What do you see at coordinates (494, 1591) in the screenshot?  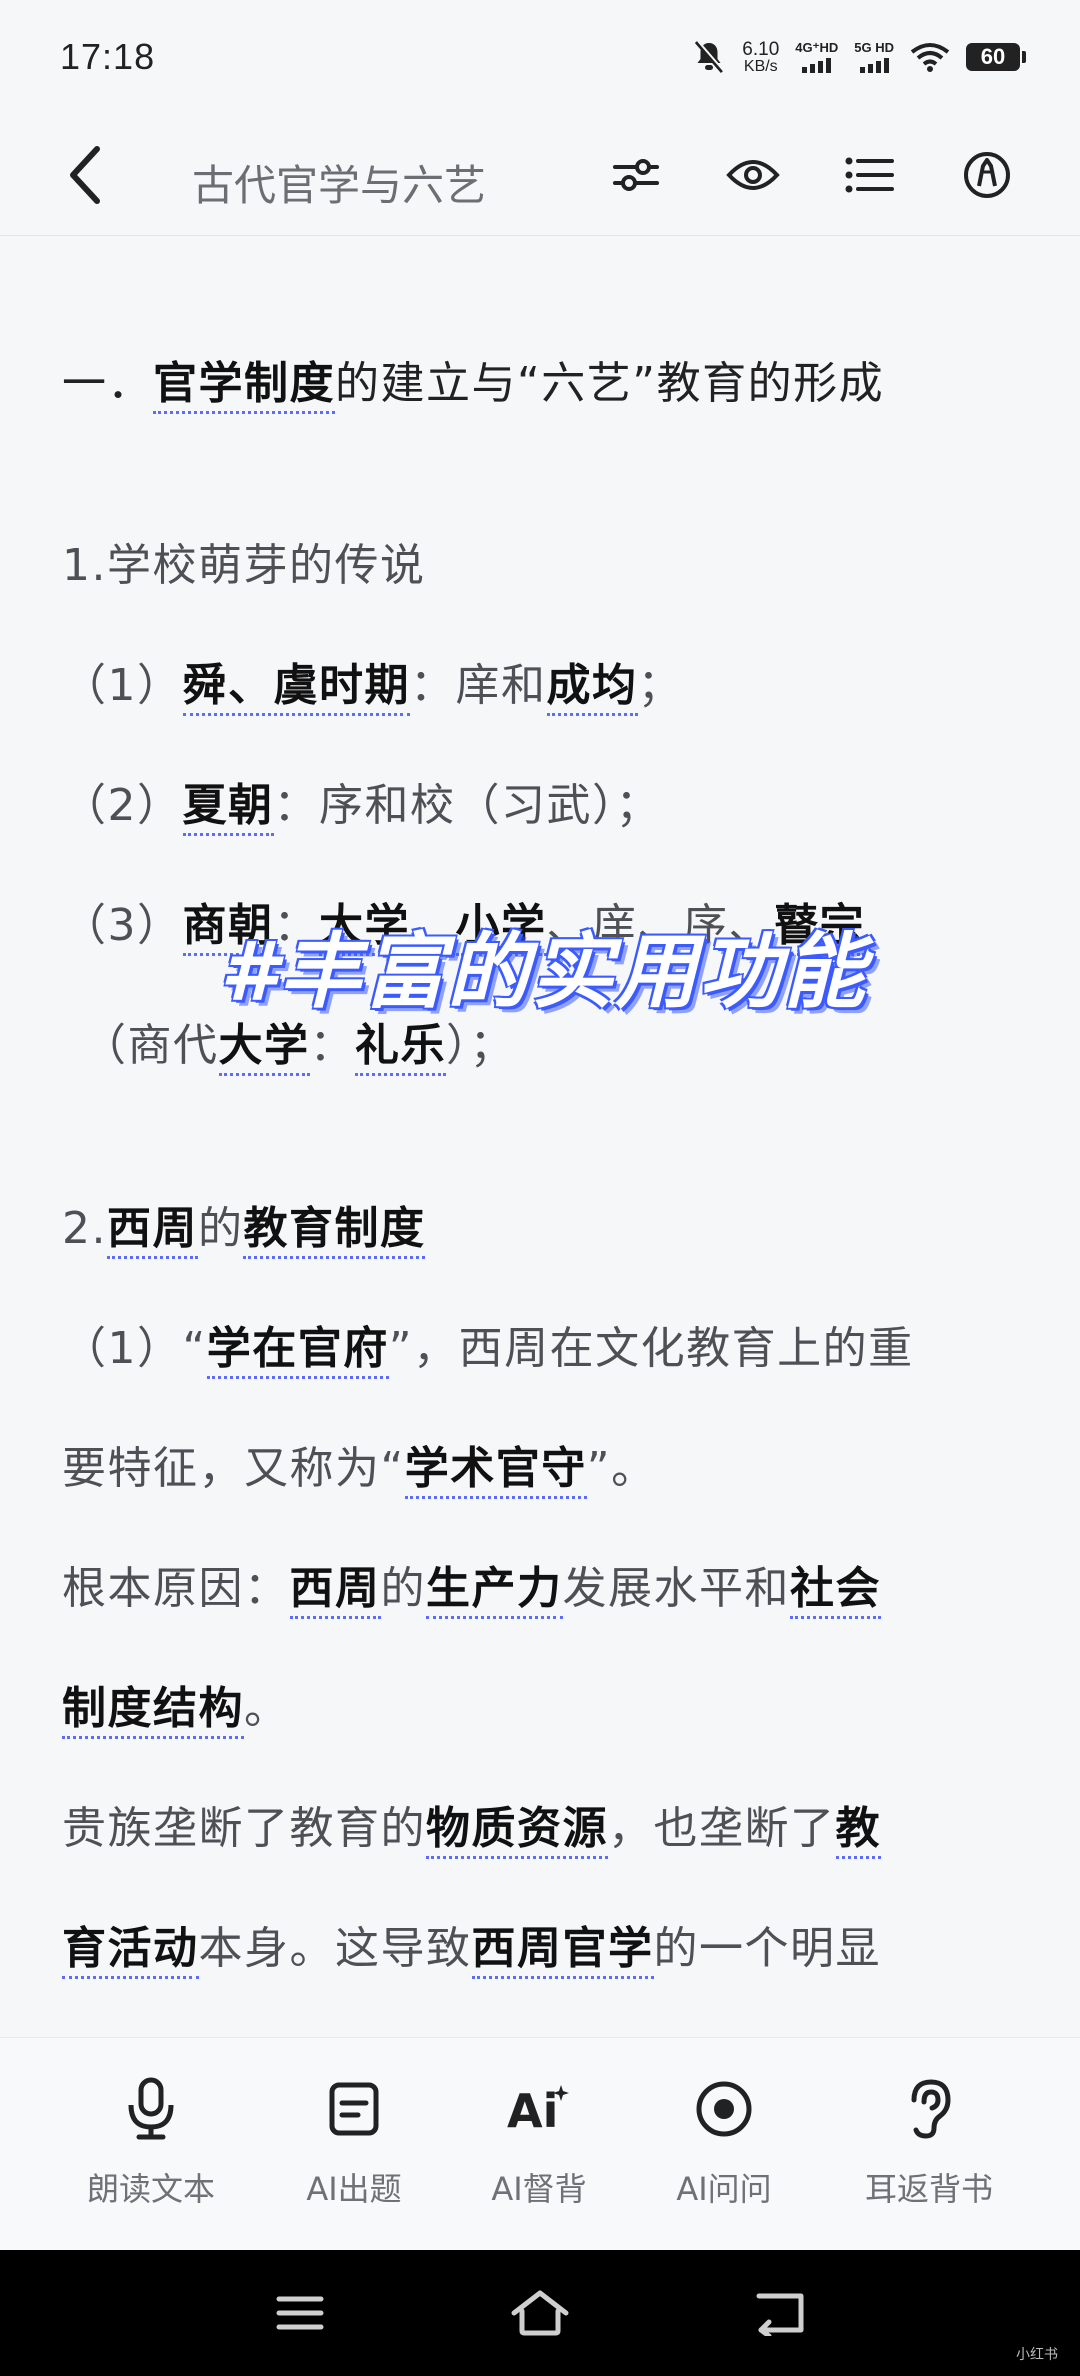 I see `keyword: 生产力` at bounding box center [494, 1591].